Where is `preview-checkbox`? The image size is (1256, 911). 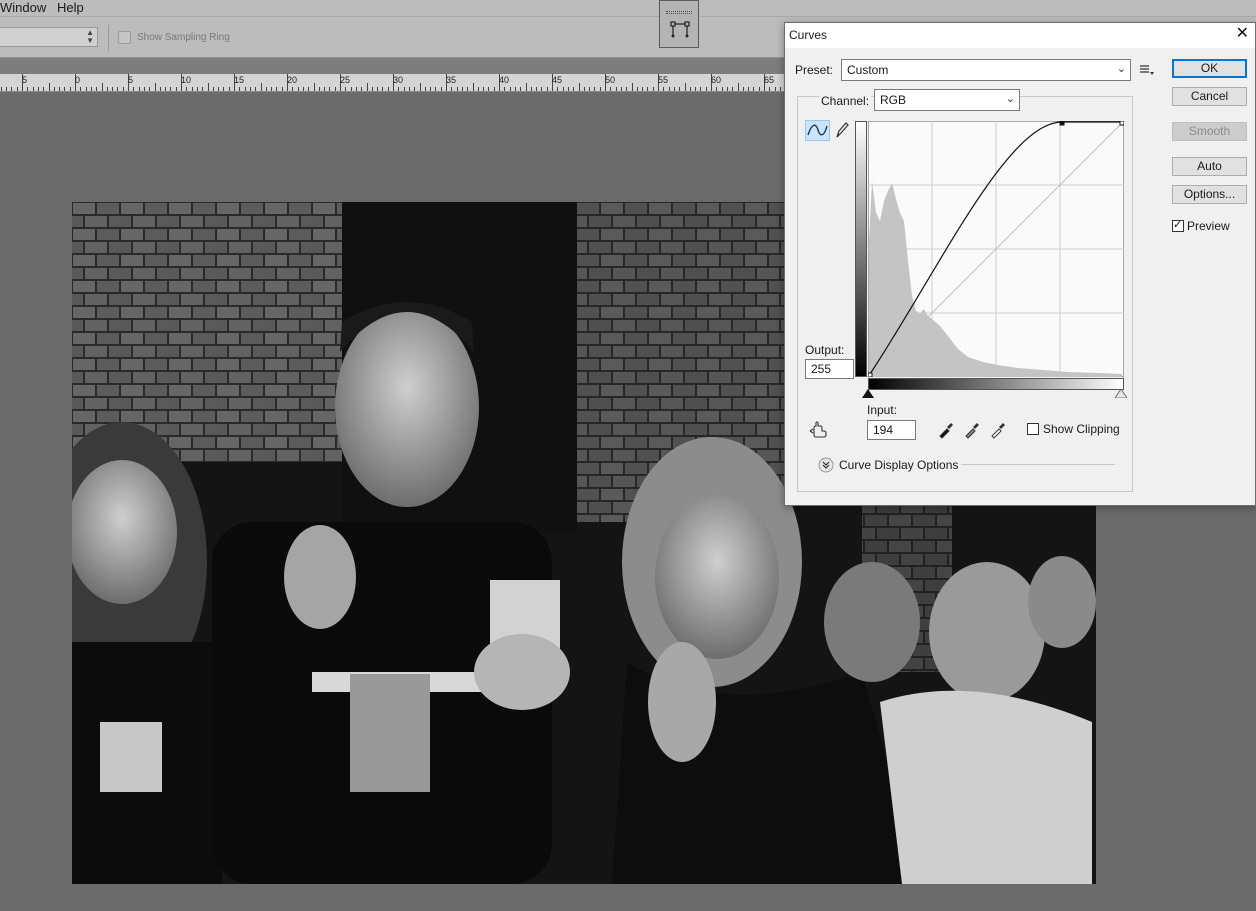 preview-checkbox is located at coordinates (1178, 225).